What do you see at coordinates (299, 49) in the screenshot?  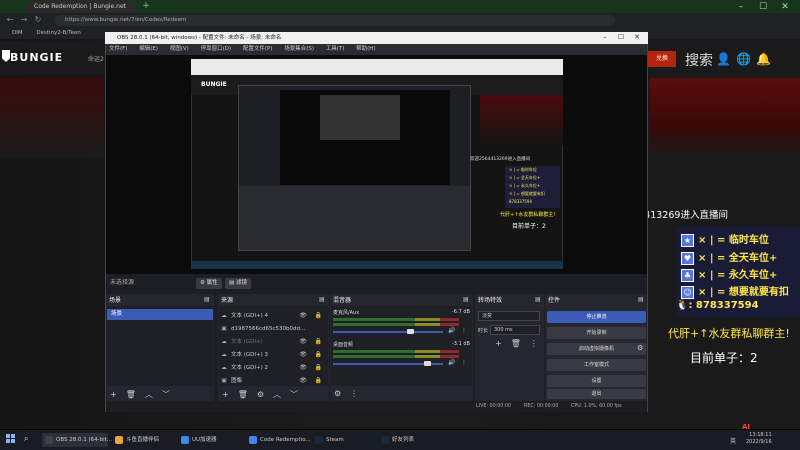 I see `menu-scene-collection: 场景集合(S)` at bounding box center [299, 49].